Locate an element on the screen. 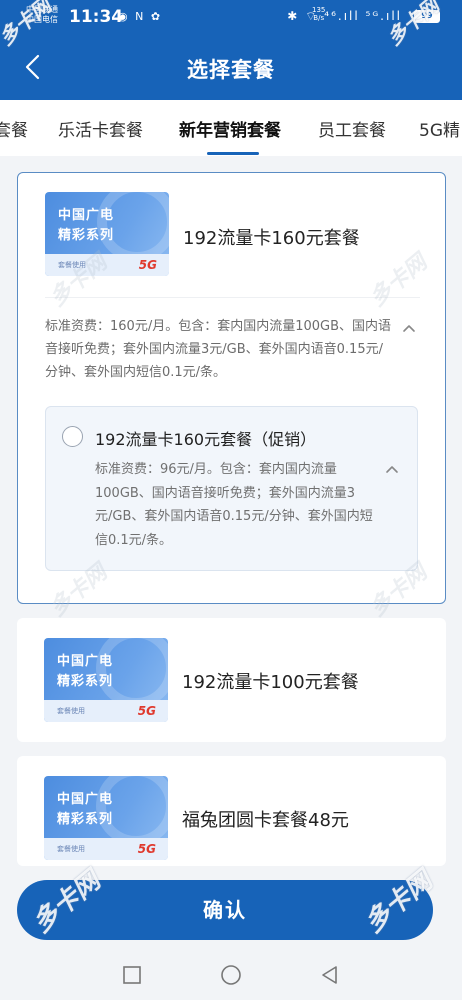 This screenshot has height=1000, width=462. active-tab-indicator is located at coordinates (233, 153).